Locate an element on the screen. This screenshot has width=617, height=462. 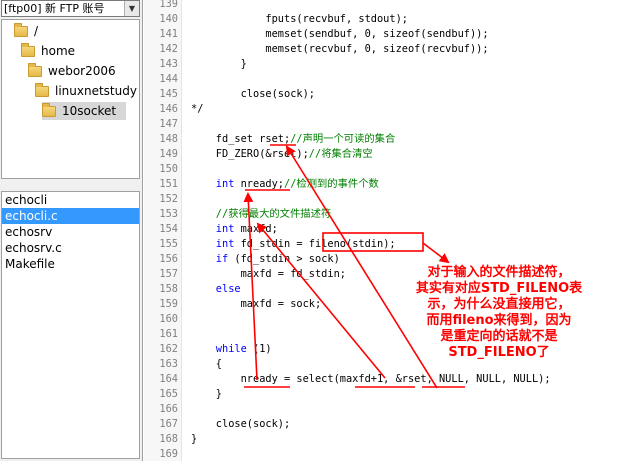
code-line: if (fd_stdin > sock) is located at coordinates (265, 259).